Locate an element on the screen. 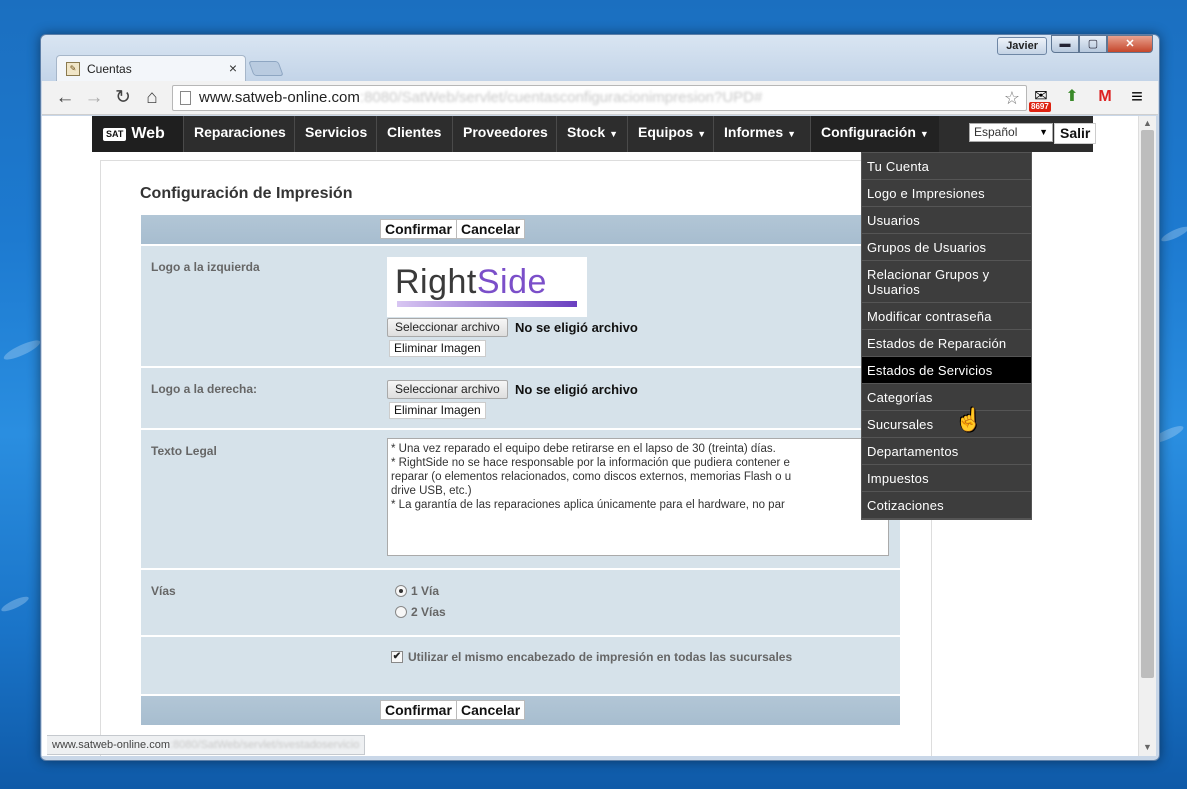  page-icon is located at coordinates (185, 98).